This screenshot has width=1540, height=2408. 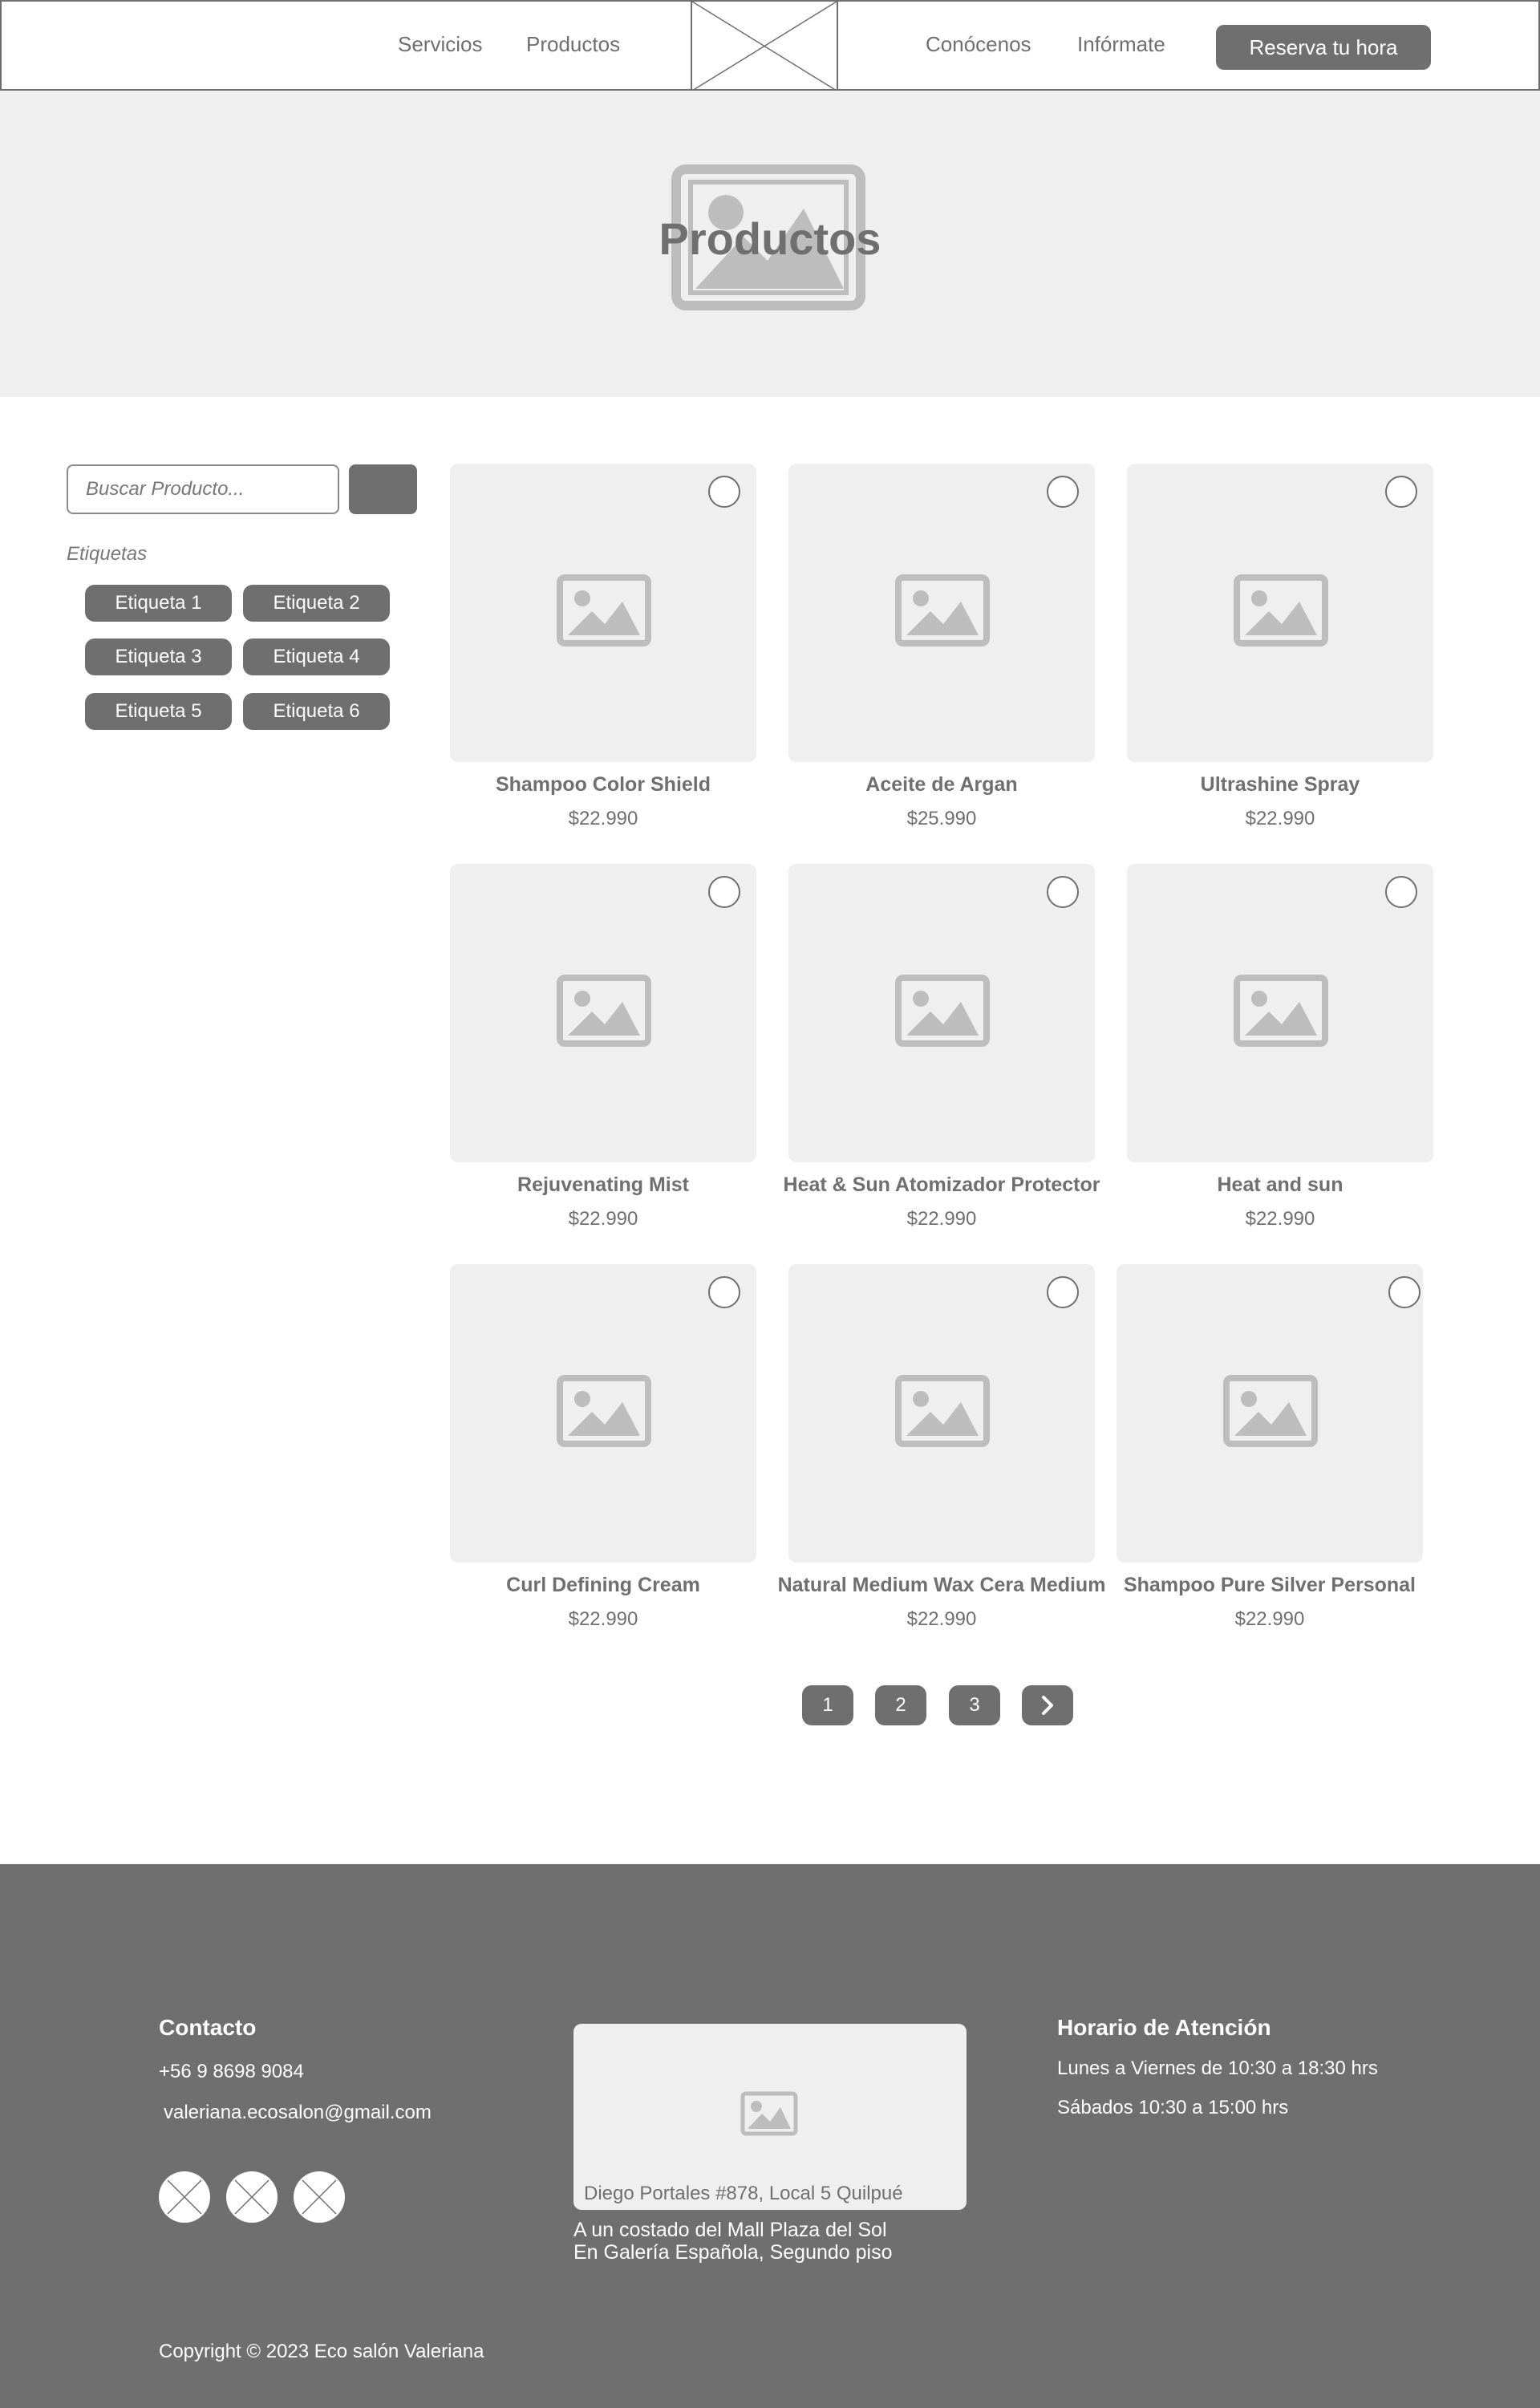 I want to click on hours-heading: Horario de Atención, so click(x=1164, y=2028).